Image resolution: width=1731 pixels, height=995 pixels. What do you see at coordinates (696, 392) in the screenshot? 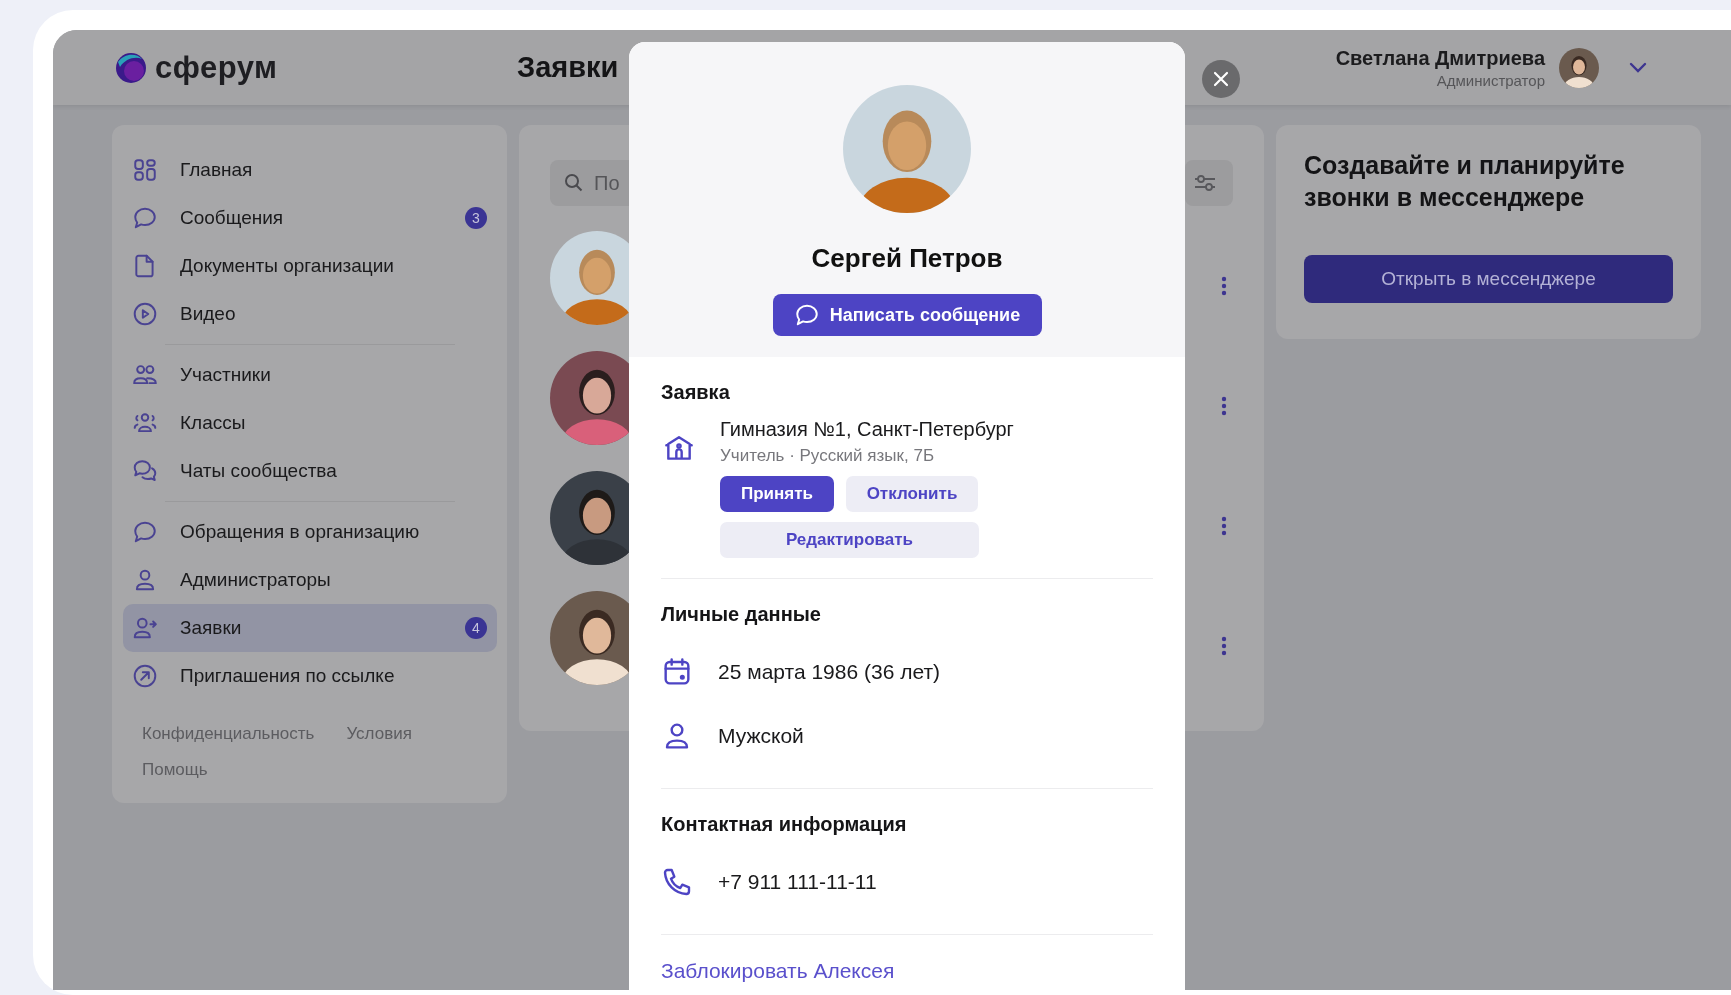
I see `section-heading: Заявка` at bounding box center [696, 392].